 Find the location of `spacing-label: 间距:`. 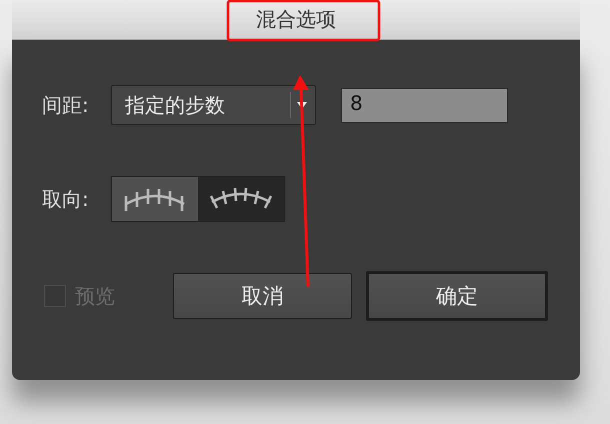

spacing-label: 间距: is located at coordinates (66, 105).